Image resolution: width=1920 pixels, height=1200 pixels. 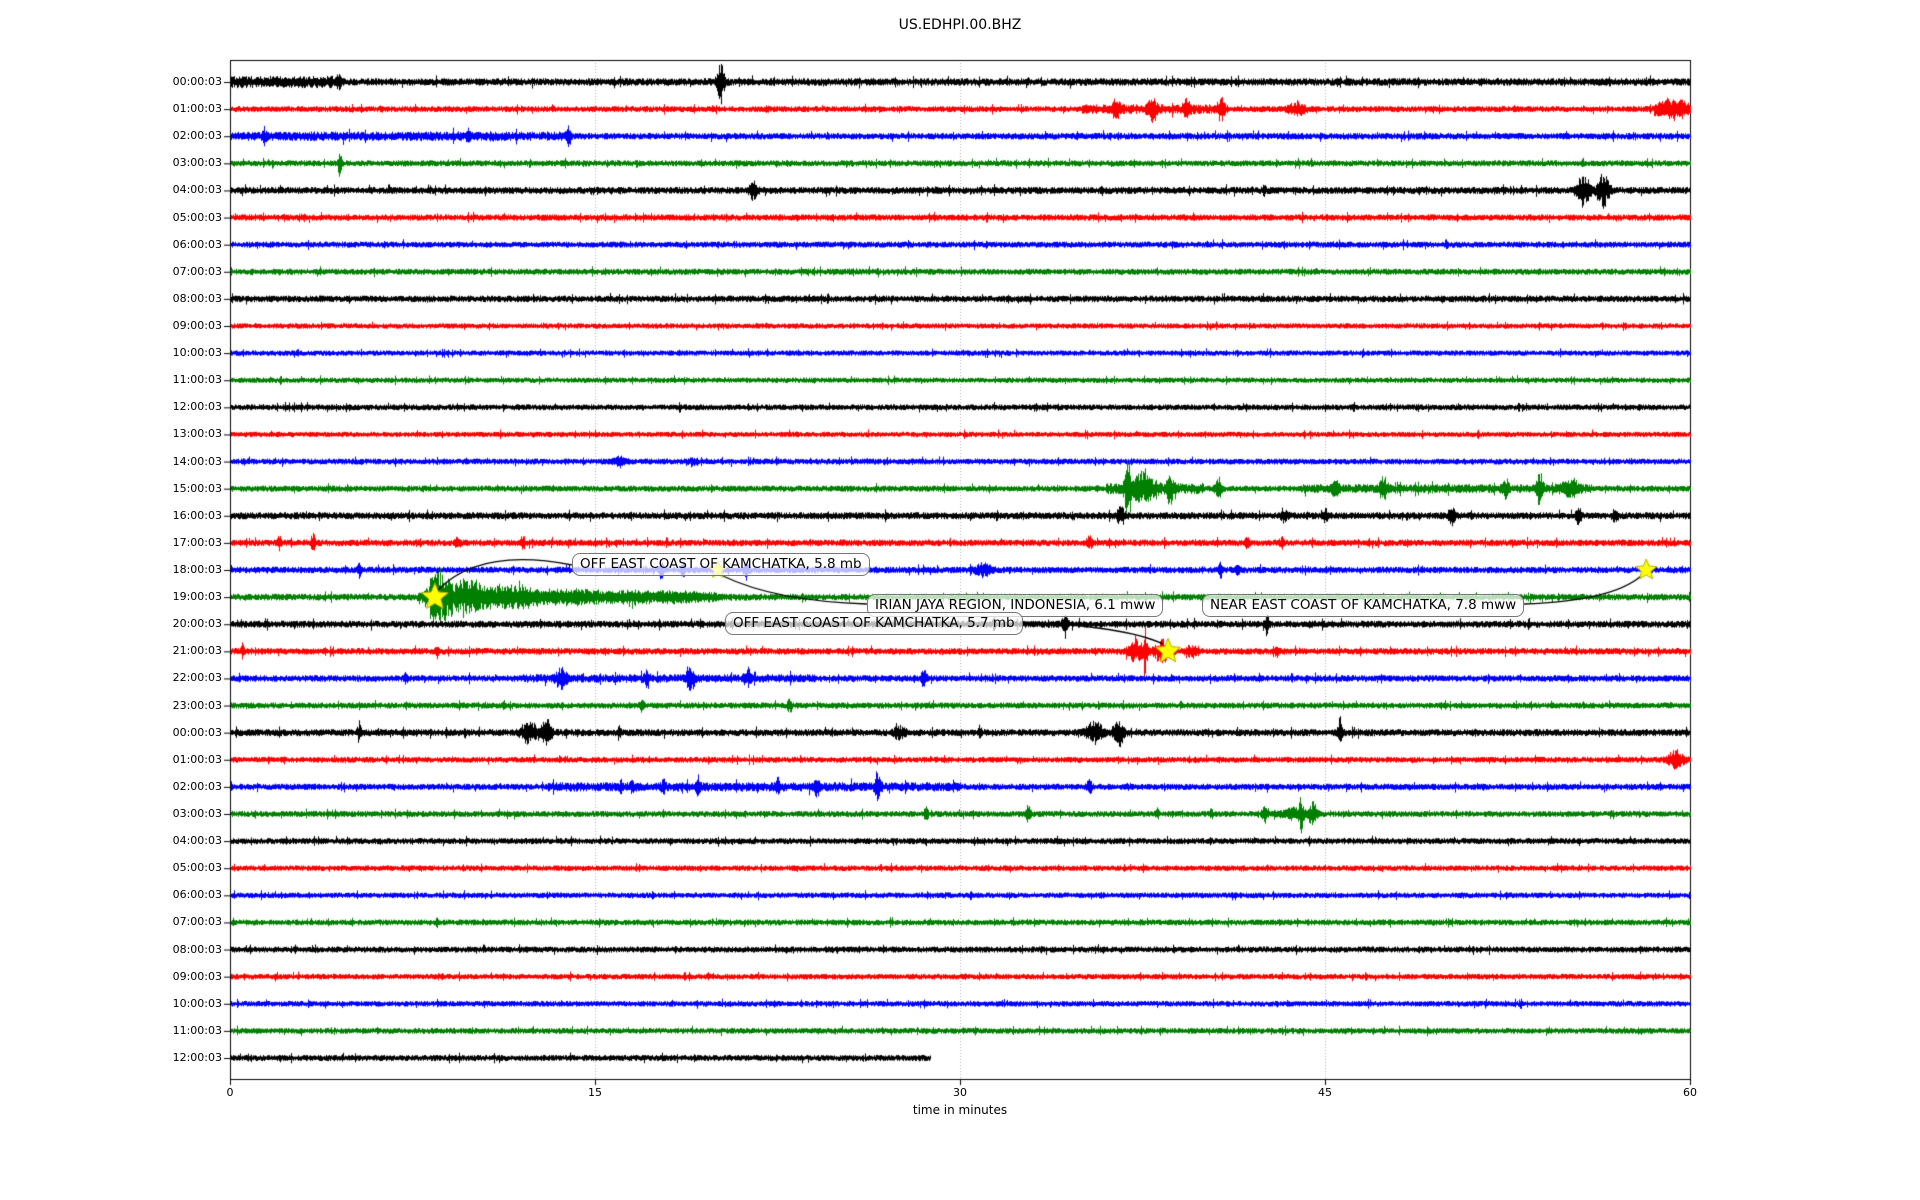 I want to click on x-tick-label: 30, so click(x=960, y=1092).